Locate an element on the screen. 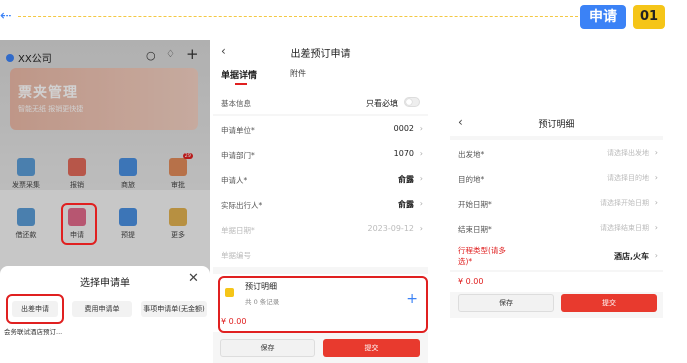  step-number-tag: 01 is located at coordinates (649, 17).